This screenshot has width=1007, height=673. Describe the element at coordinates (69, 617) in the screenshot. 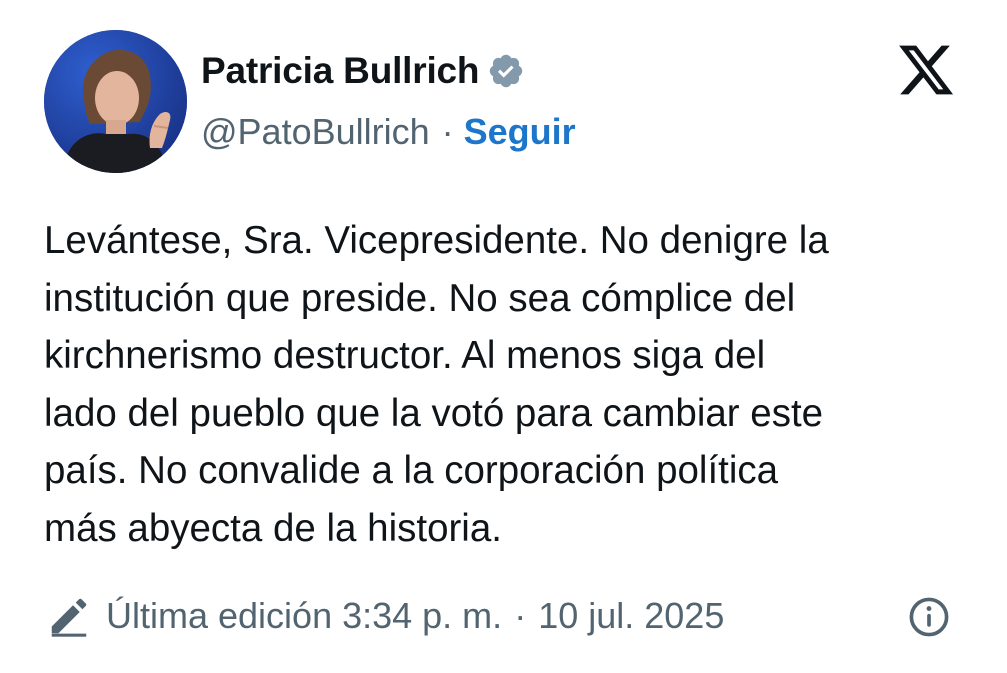

I see `pencil-icon` at that location.